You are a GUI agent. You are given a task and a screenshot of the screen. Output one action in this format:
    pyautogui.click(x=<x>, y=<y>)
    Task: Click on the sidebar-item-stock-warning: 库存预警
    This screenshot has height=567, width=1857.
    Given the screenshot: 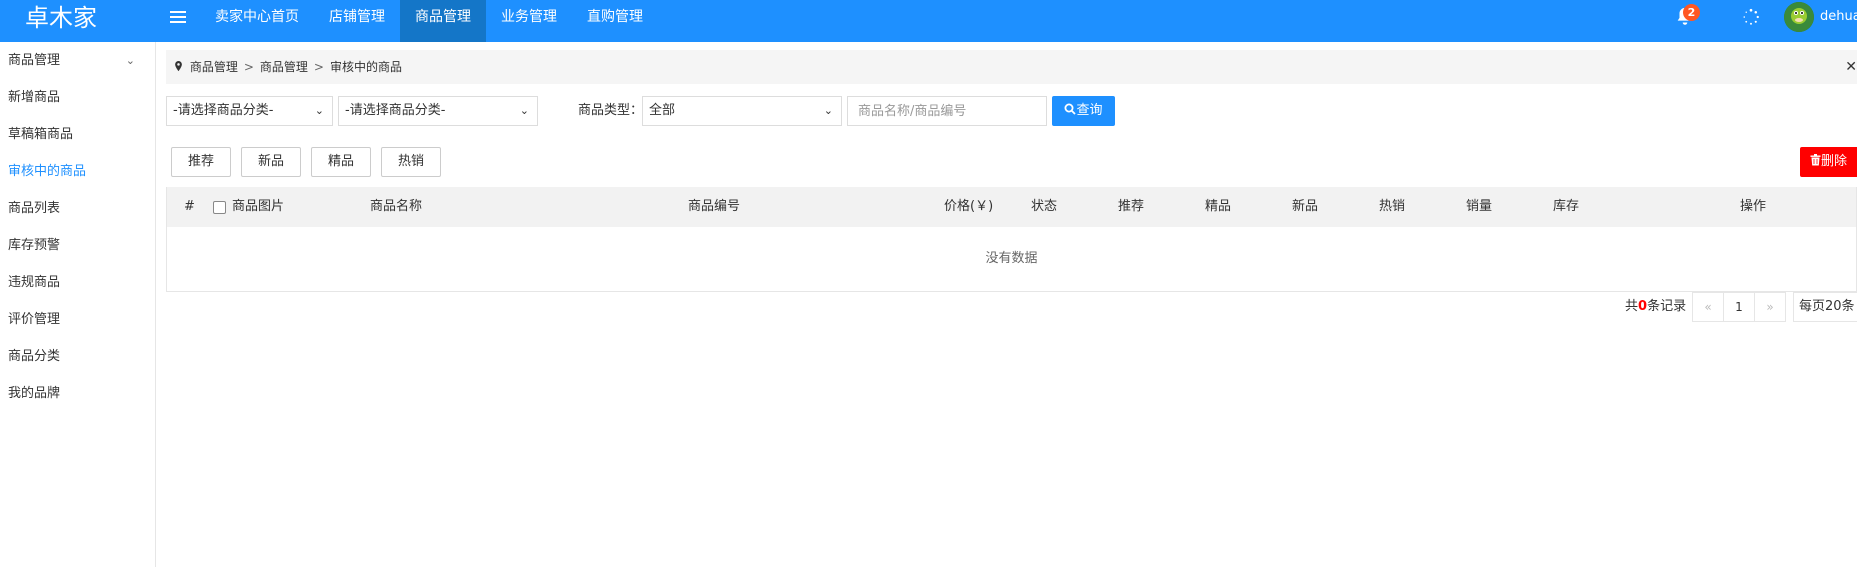 What is the action you would take?
    pyautogui.click(x=77, y=245)
    